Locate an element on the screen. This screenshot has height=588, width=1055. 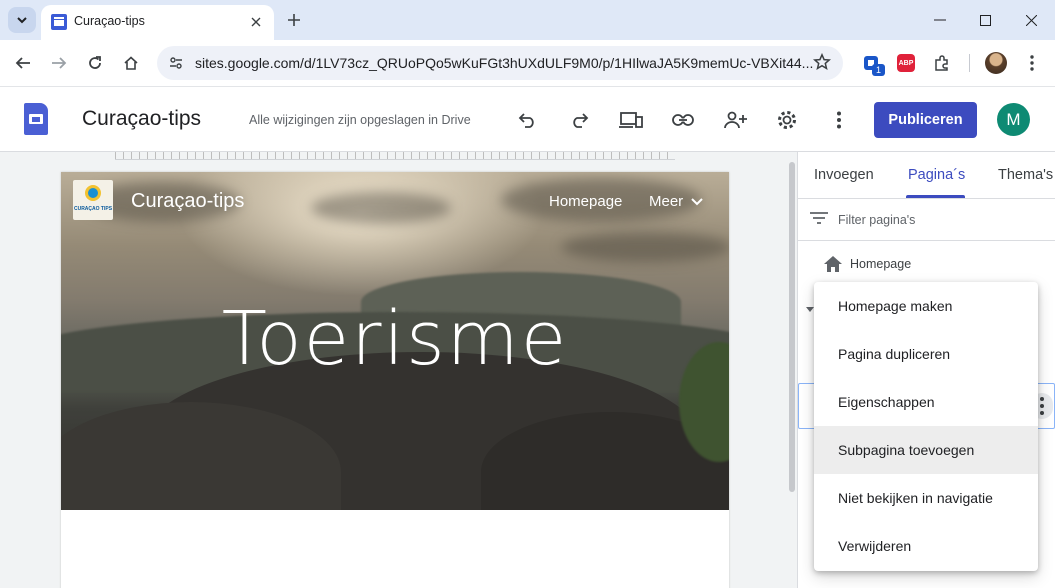
close-icon is located at coordinates (256, 22).